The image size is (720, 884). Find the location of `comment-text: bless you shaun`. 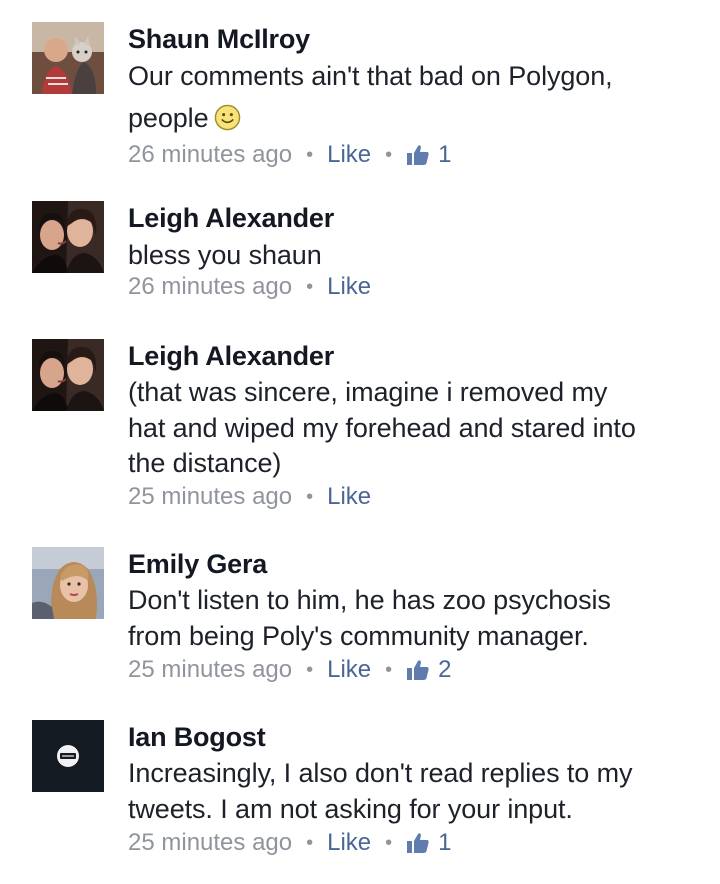

comment-text: bless you shaun is located at coordinates (225, 255).